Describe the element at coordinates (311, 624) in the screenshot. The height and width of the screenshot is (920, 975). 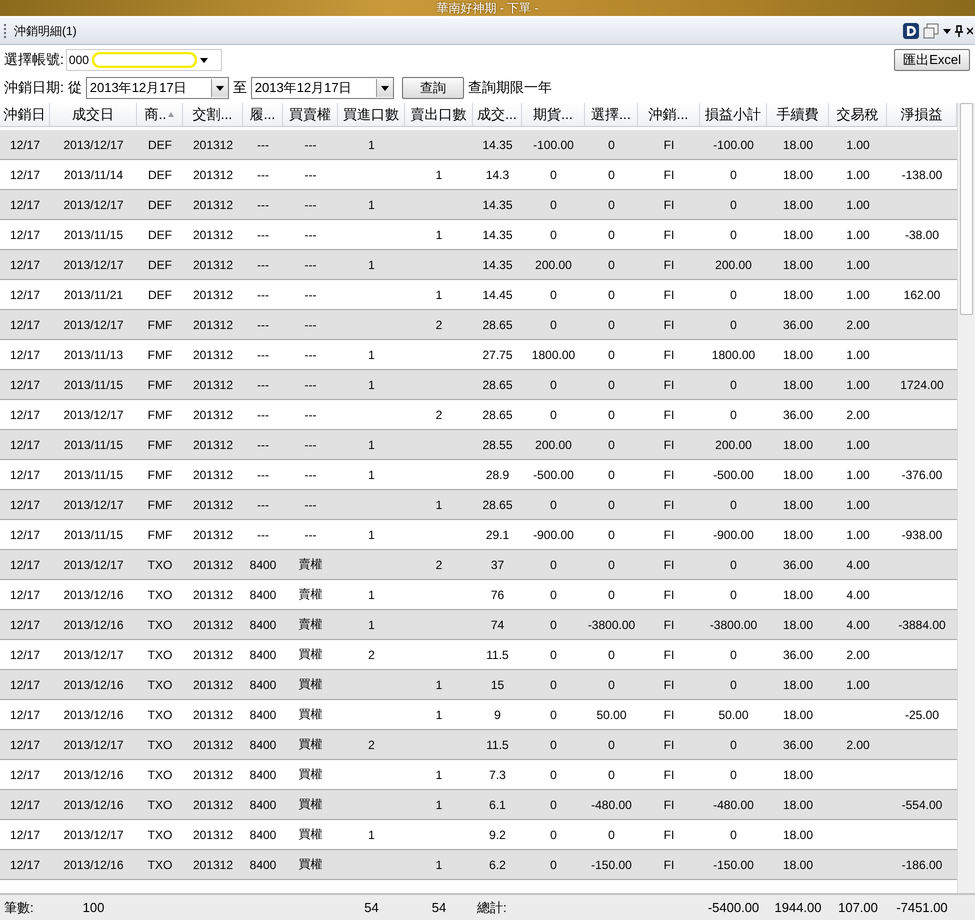
I see `table-cell-text: 賣權` at that location.